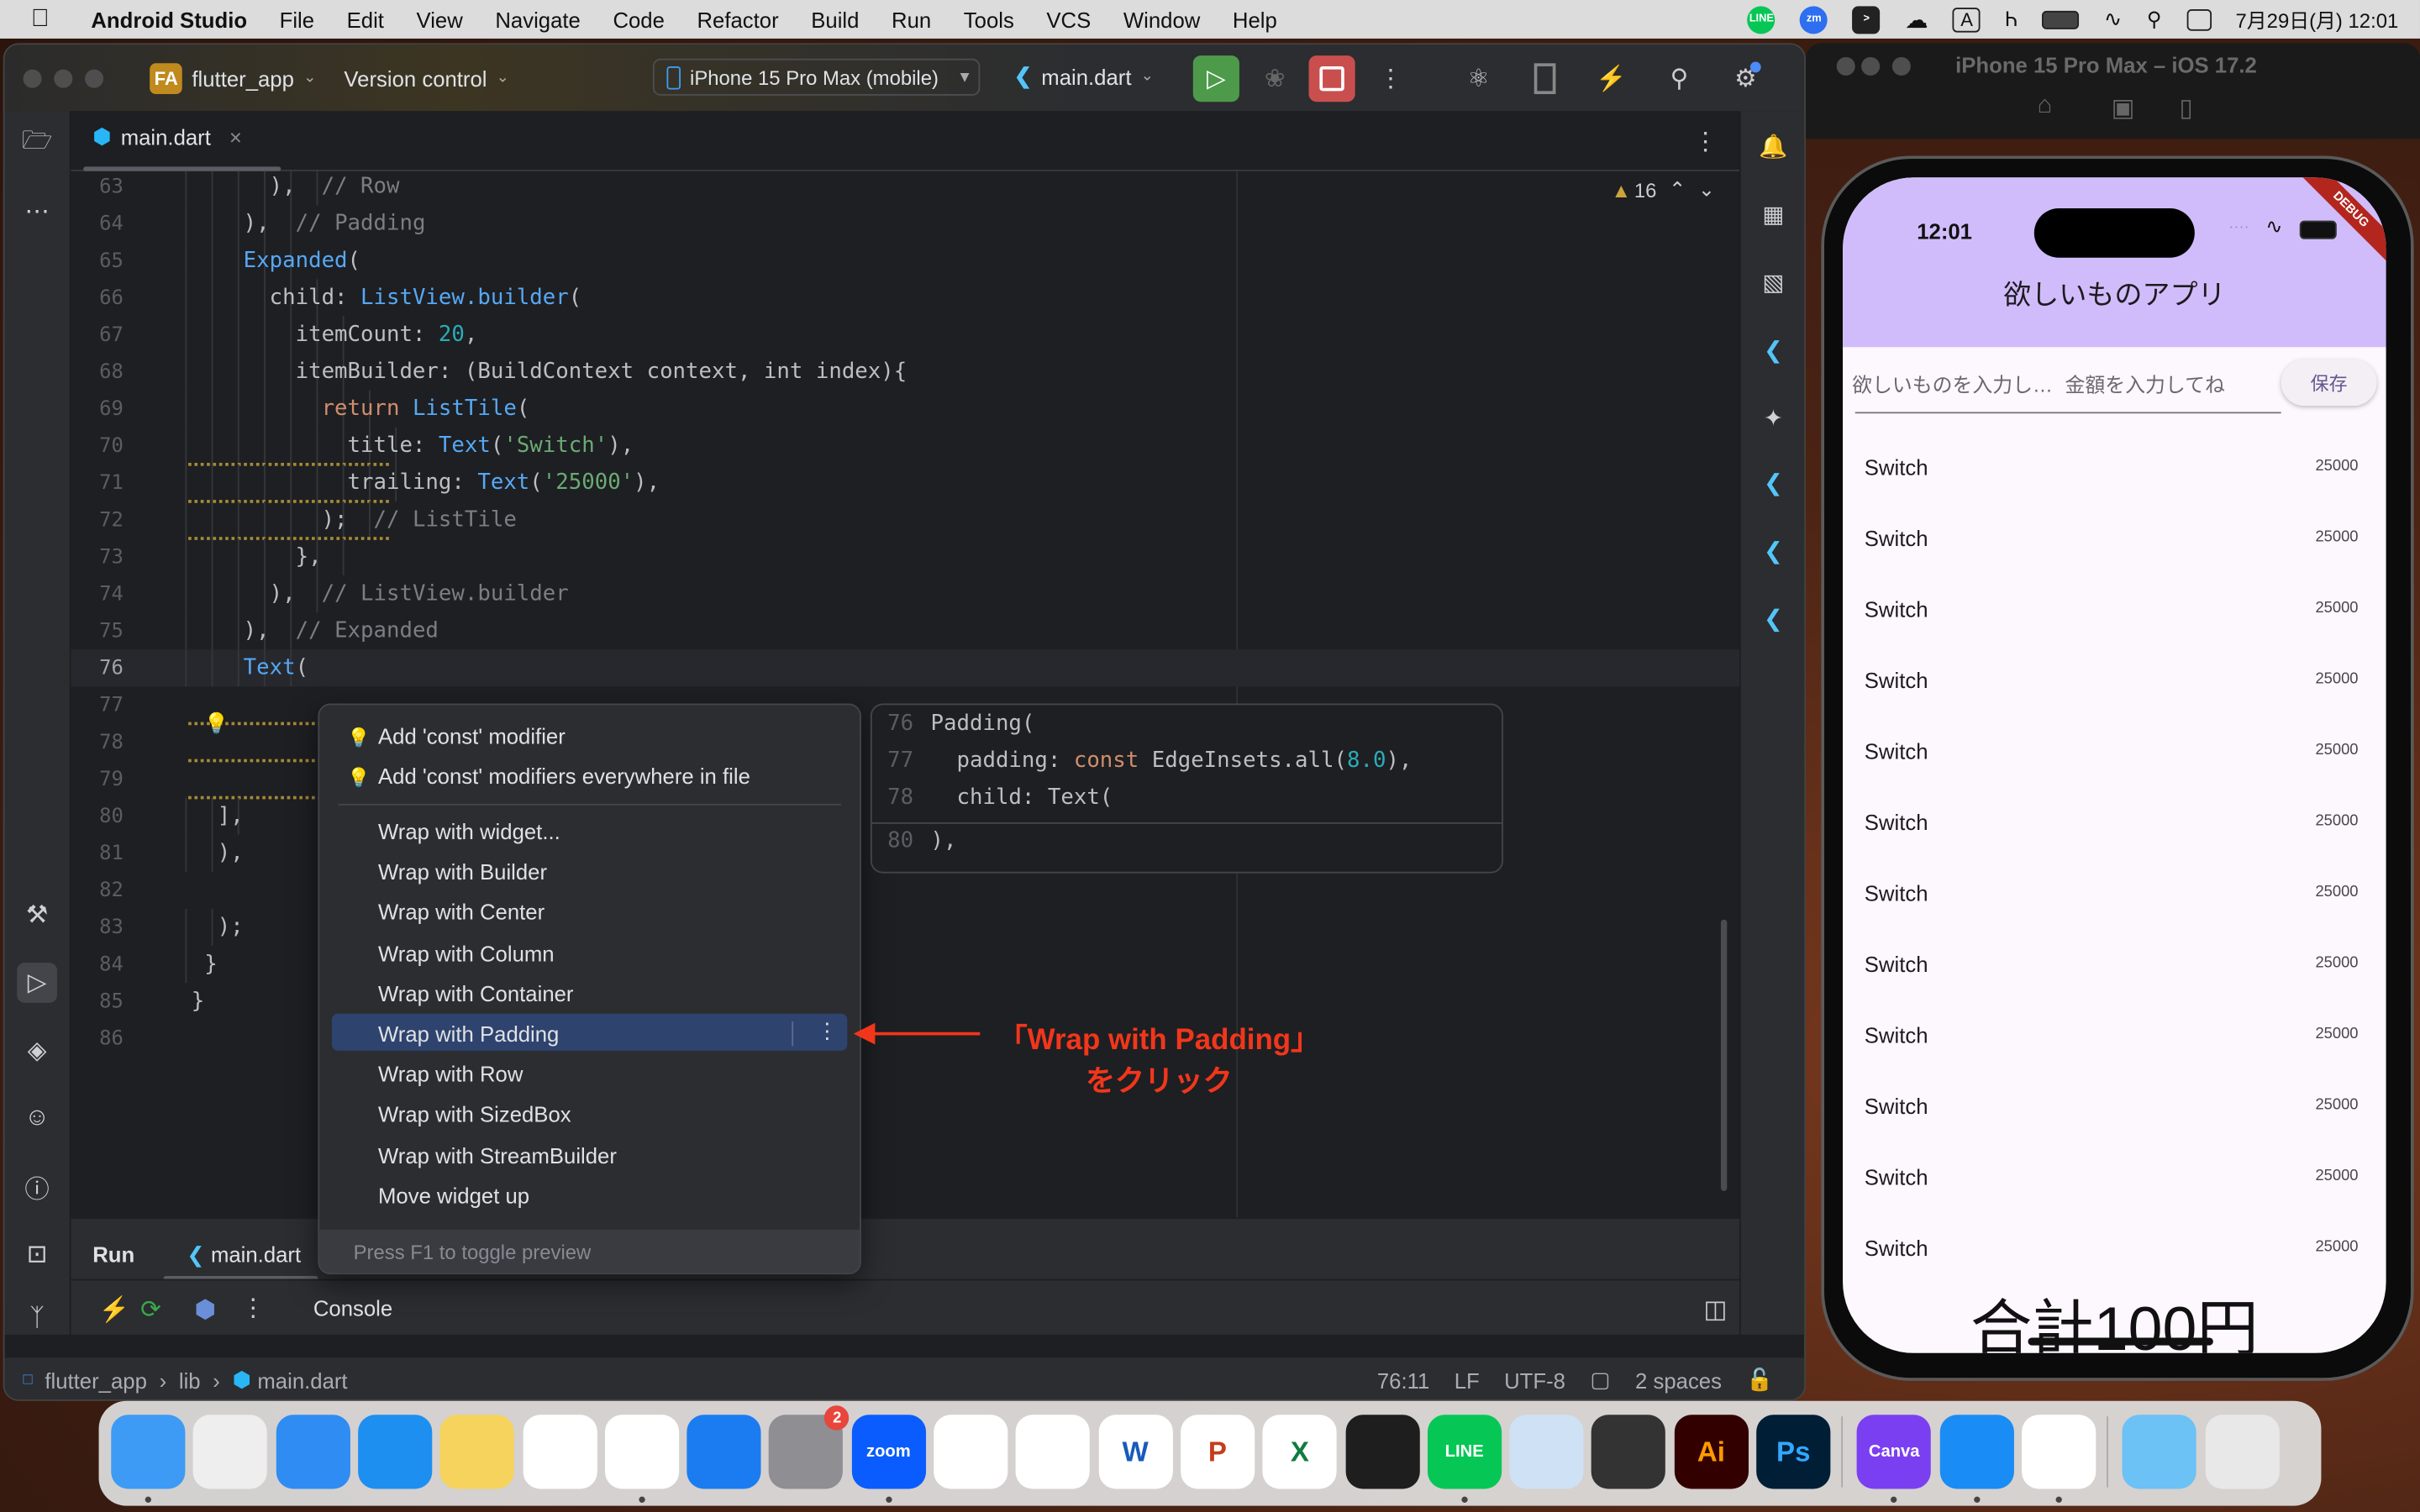 This screenshot has width=2420, height=1512. Describe the element at coordinates (1546, 1452) in the screenshot. I see `dock-preview` at that location.